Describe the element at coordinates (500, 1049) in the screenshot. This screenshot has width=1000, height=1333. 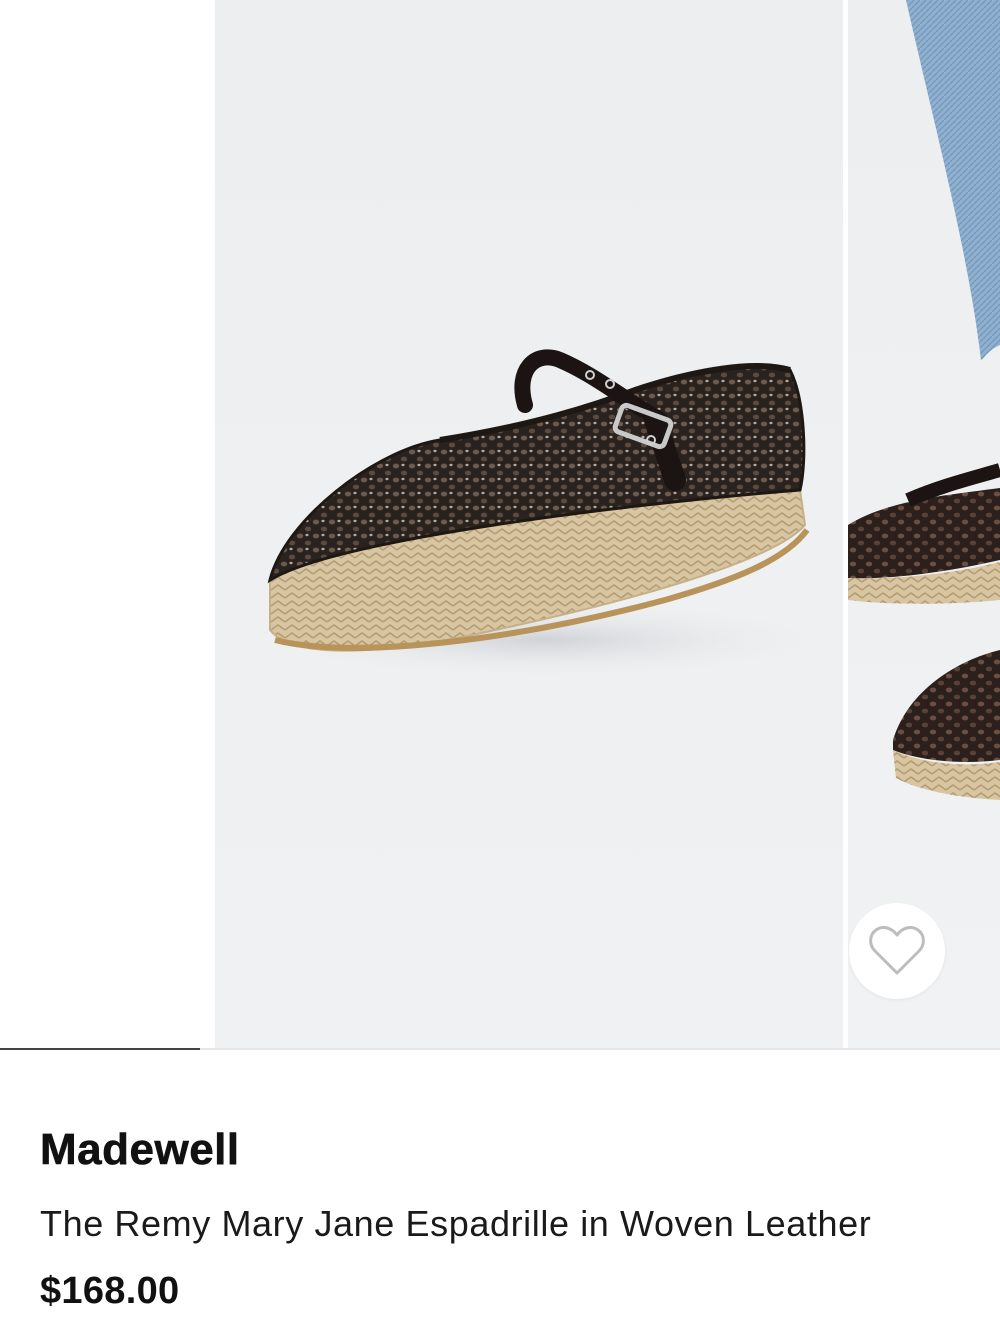
I see `carousel-progress` at that location.